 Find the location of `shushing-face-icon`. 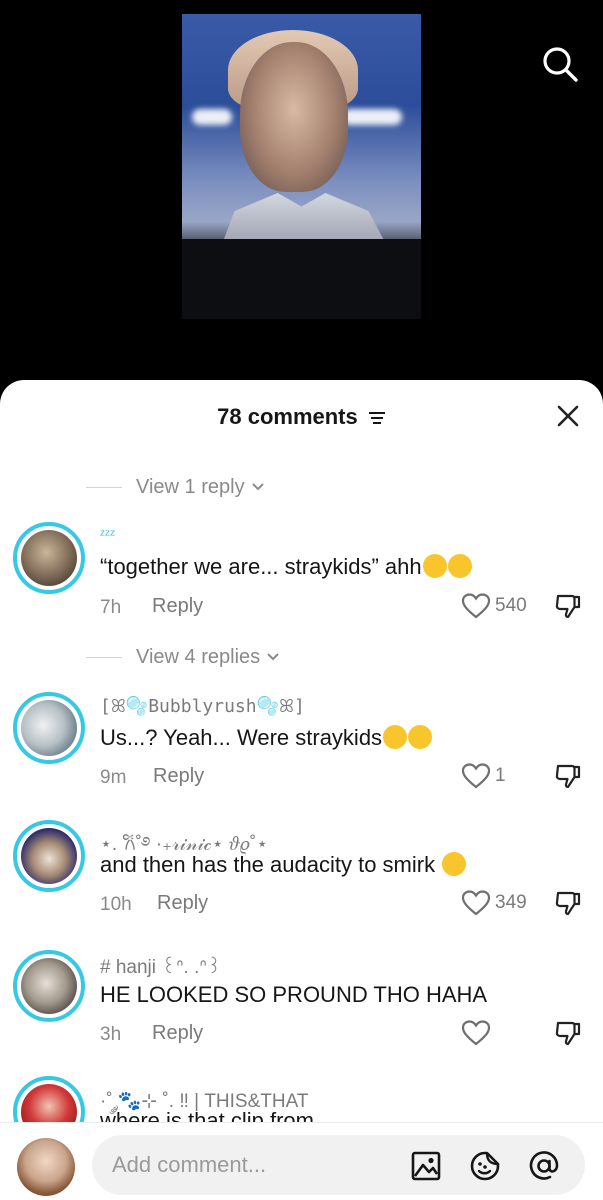

shushing-face-icon is located at coordinates (395, 737).